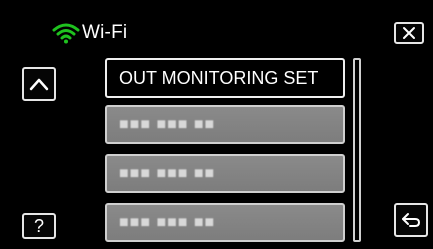 The width and height of the screenshot is (433, 249). I want to click on close-icon, so click(409, 33).